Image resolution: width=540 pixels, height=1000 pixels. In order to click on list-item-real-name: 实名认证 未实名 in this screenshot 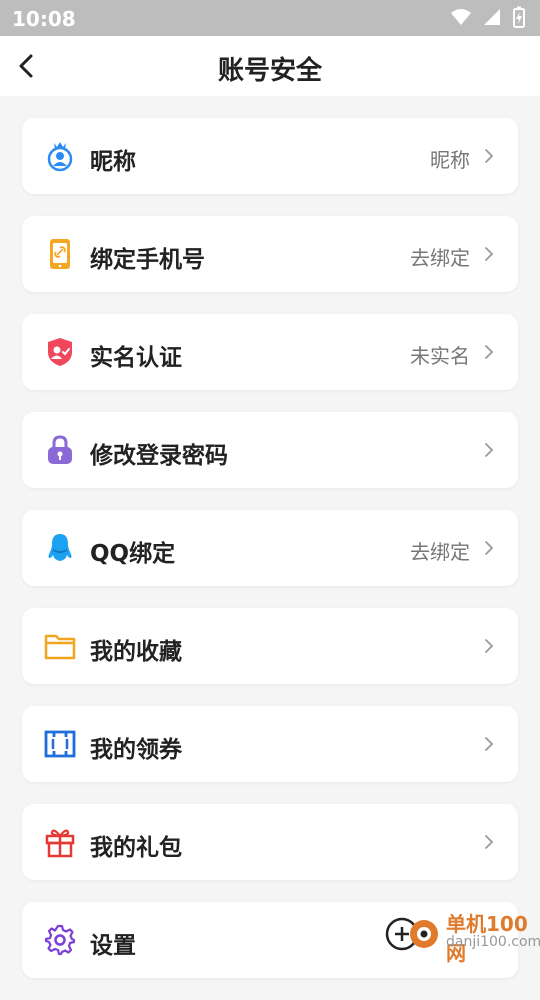, I will do `click(270, 352)`.